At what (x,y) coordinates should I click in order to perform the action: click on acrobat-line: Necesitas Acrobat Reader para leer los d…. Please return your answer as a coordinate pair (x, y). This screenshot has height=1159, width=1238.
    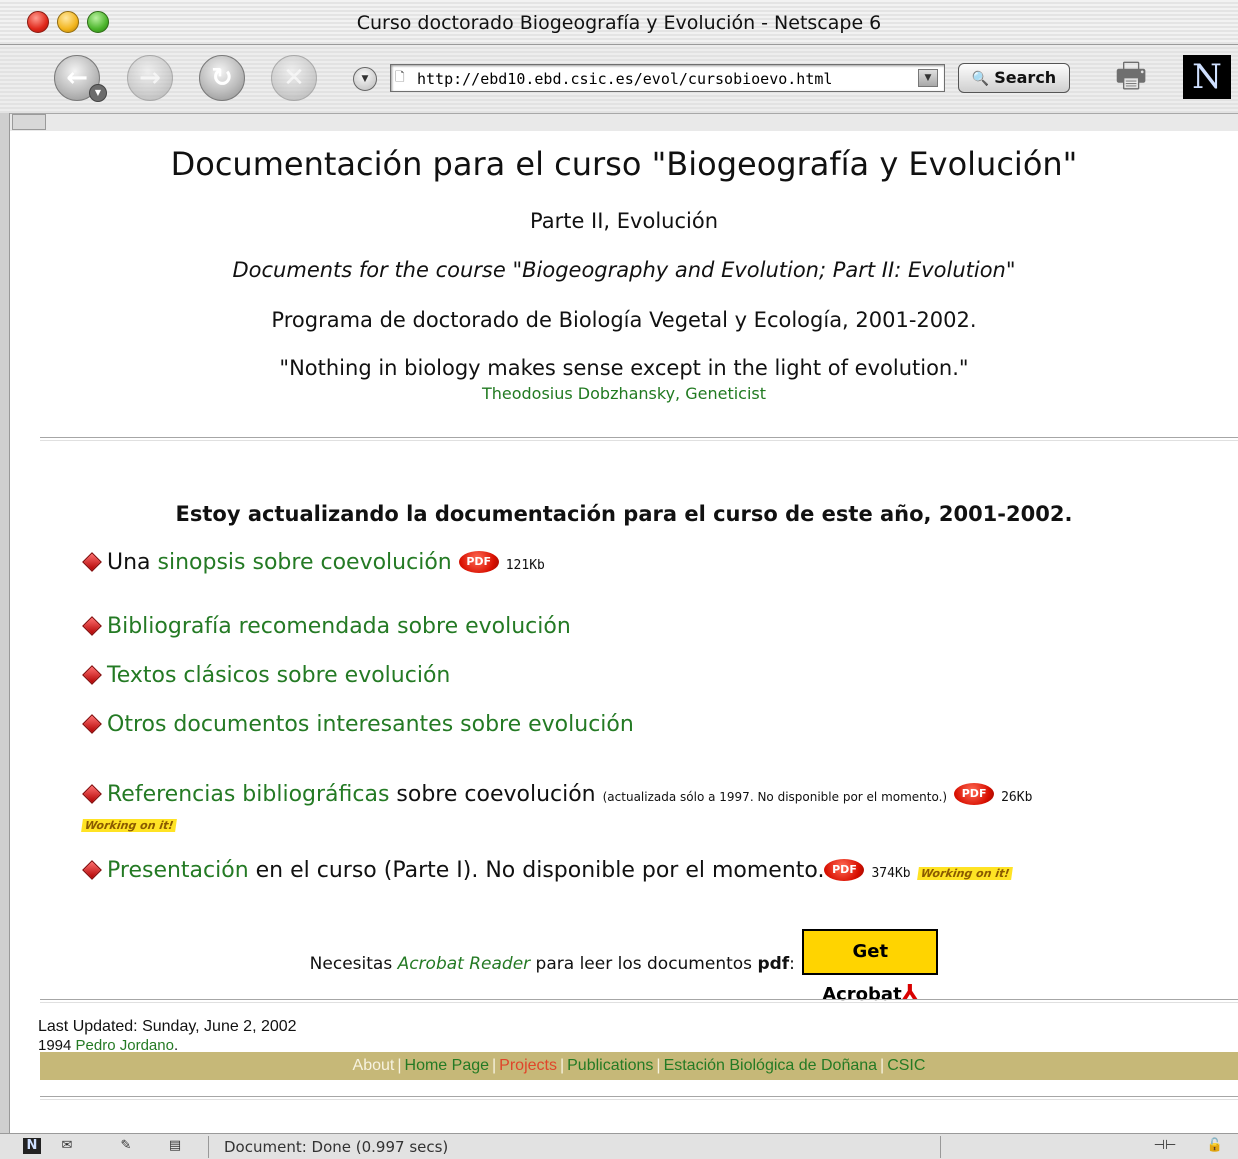
    Looking at the image, I should click on (624, 967).